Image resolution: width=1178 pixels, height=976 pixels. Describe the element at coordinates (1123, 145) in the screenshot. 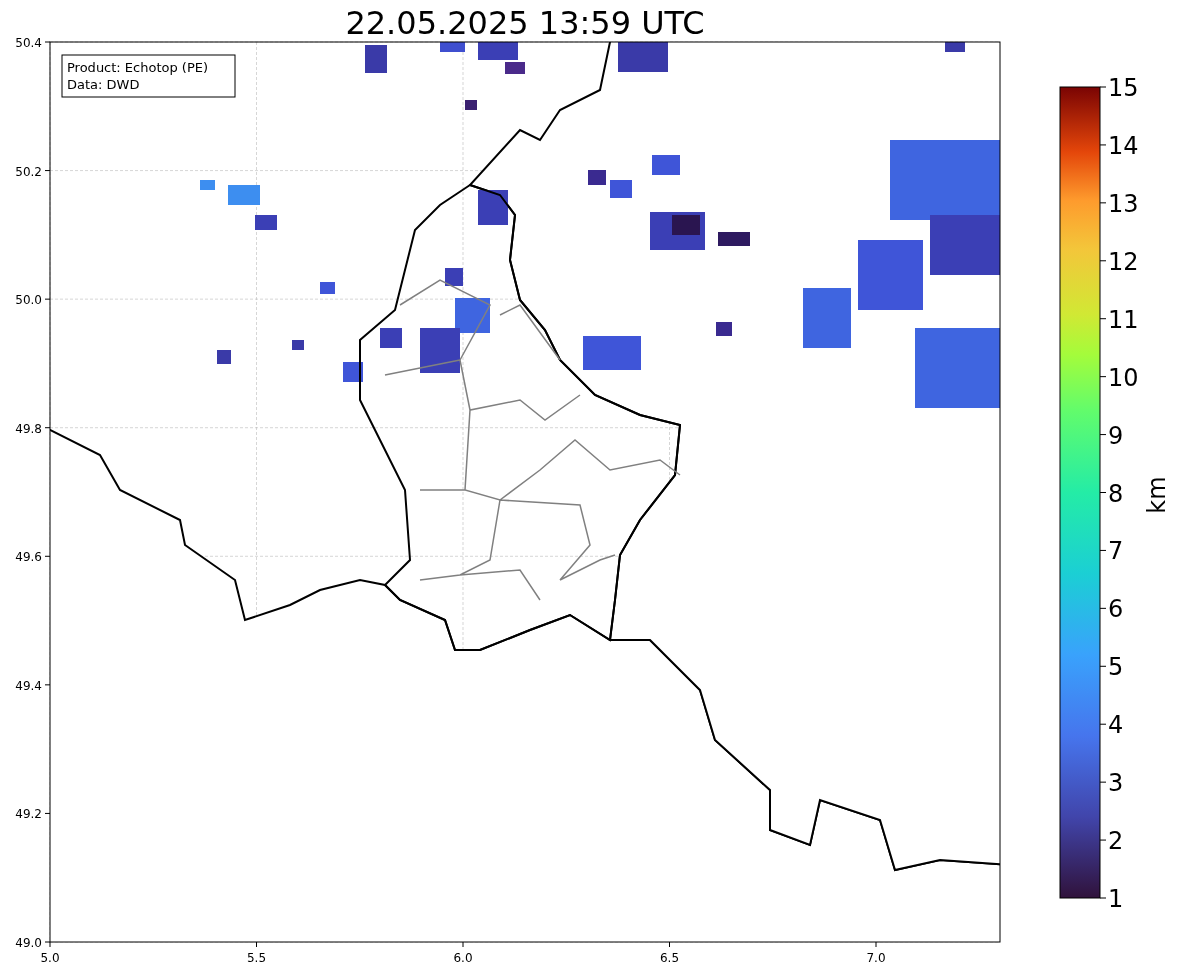

I see `tick-label: 14` at that location.